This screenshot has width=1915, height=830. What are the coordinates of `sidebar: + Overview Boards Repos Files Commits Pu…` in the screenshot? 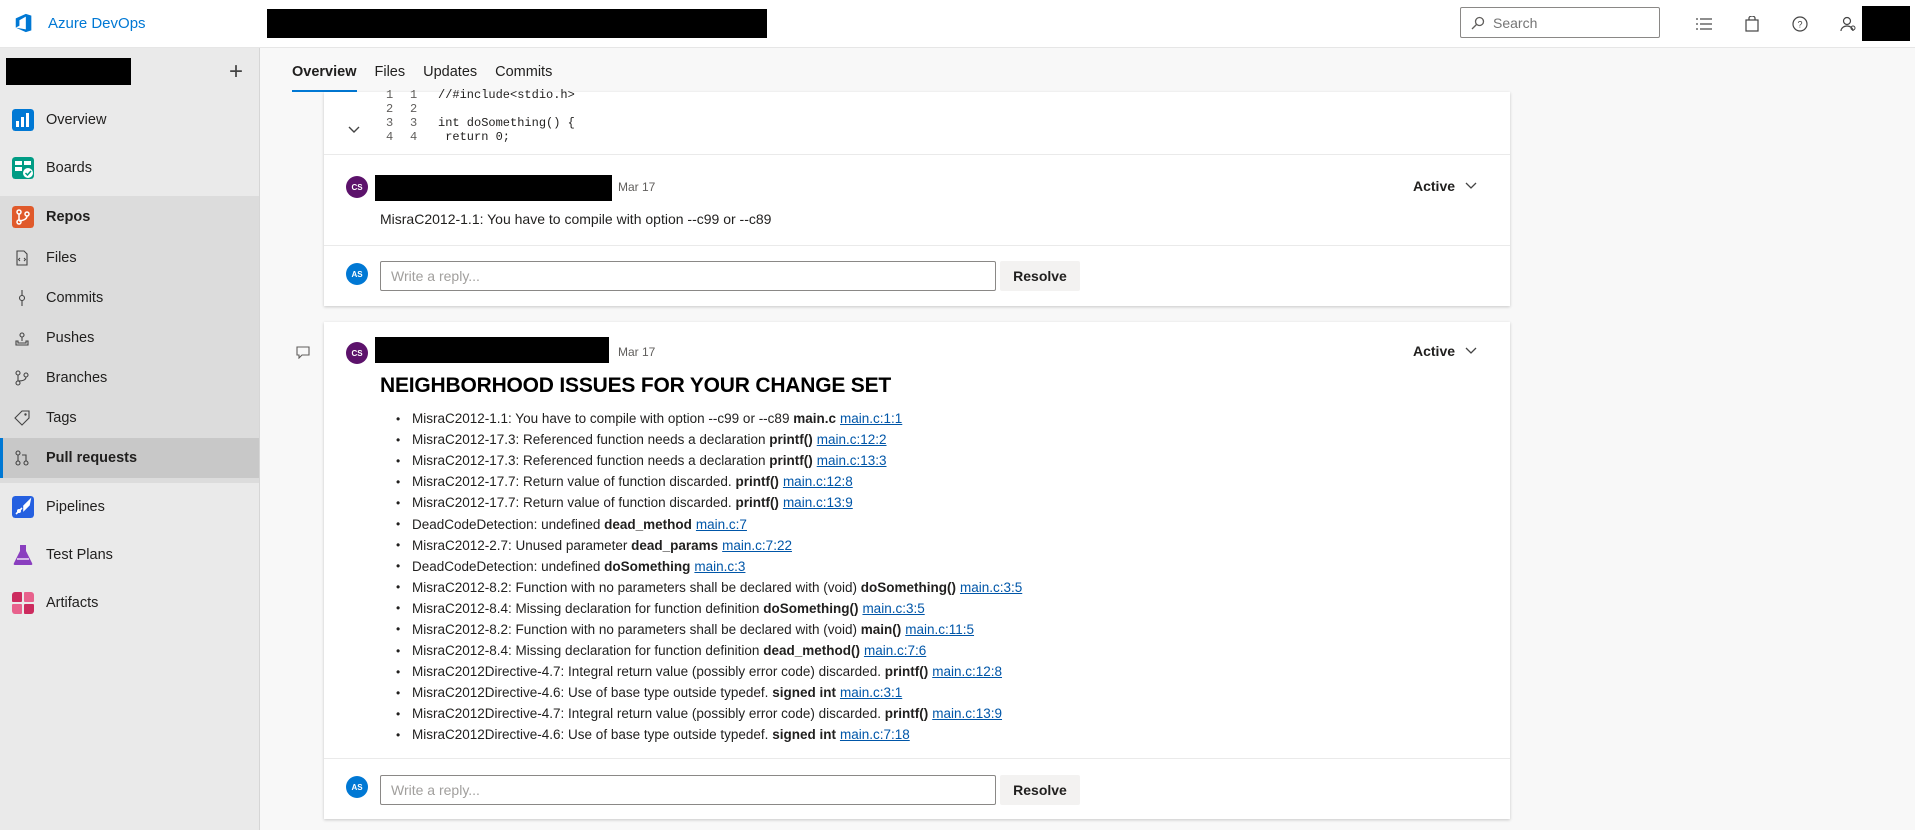 It's located at (130, 439).